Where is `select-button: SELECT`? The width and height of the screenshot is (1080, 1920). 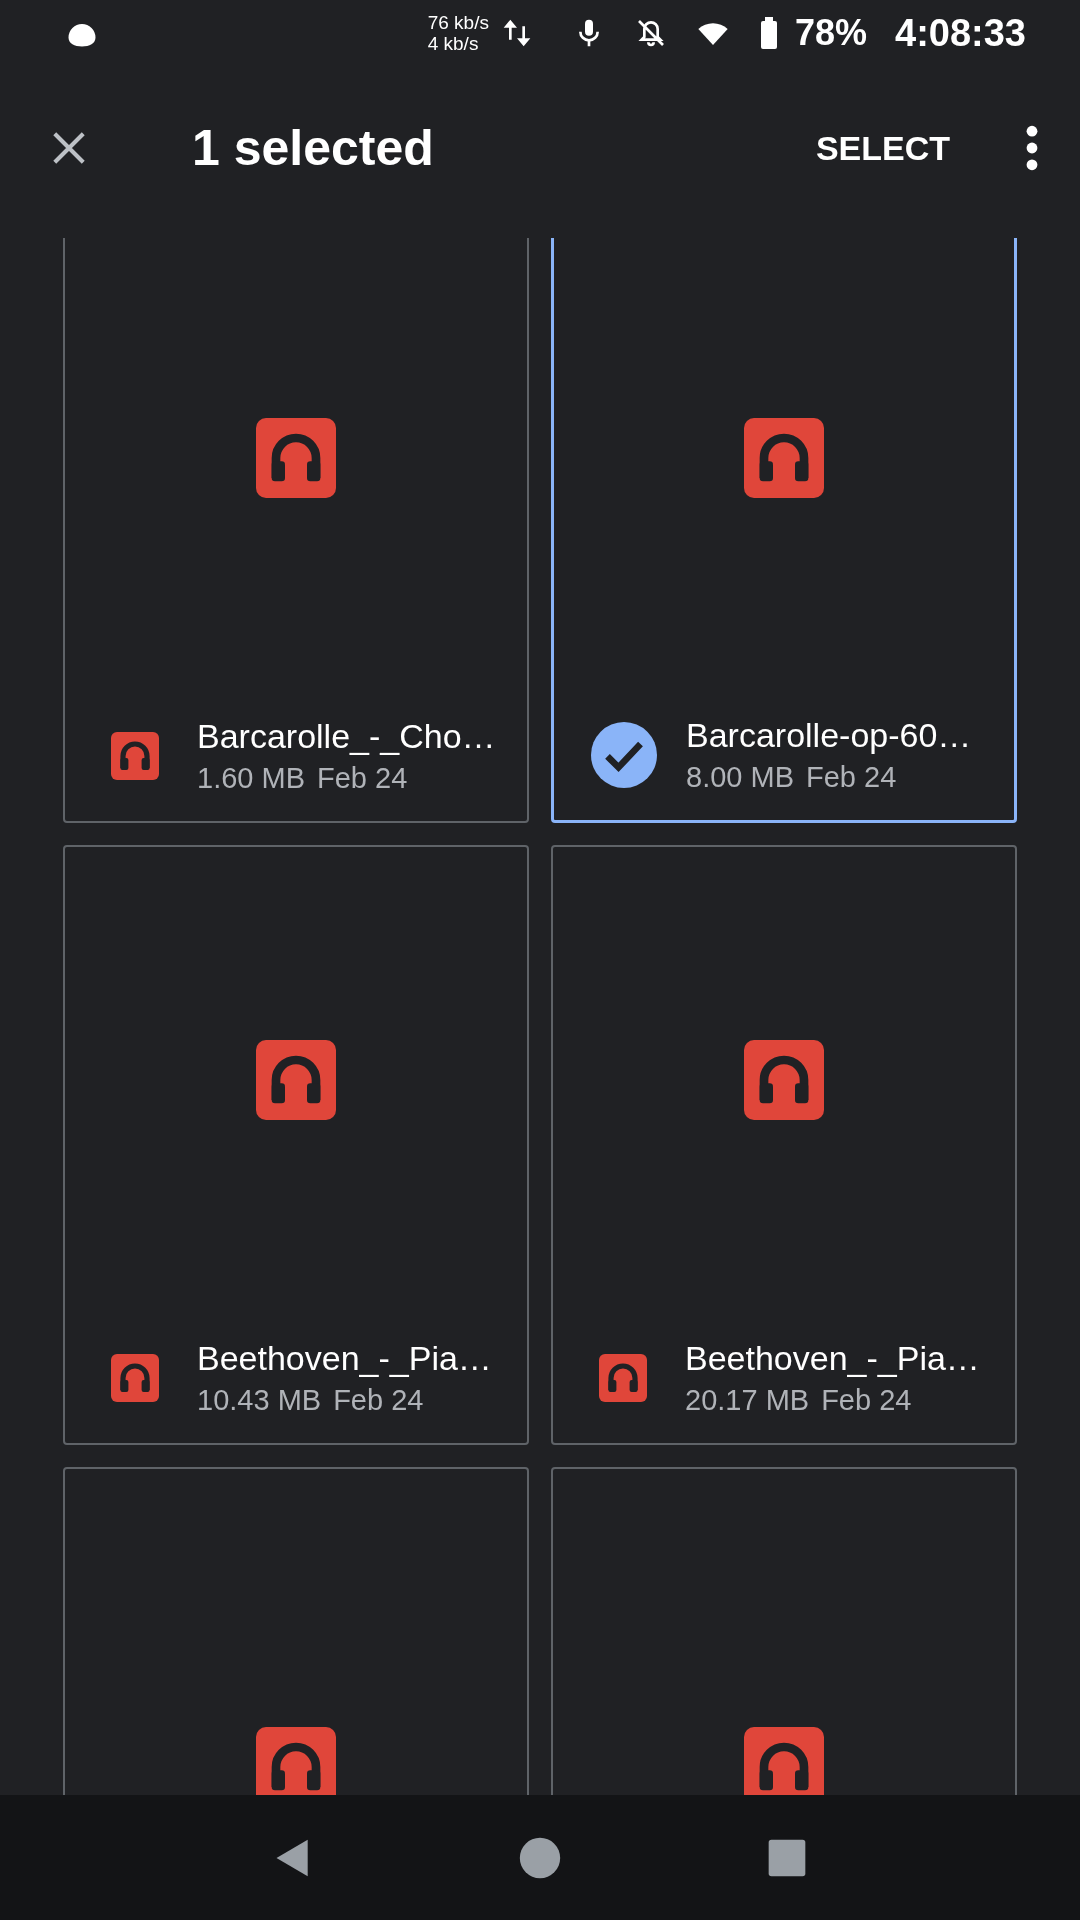
select-button: SELECT is located at coordinates (882, 148).